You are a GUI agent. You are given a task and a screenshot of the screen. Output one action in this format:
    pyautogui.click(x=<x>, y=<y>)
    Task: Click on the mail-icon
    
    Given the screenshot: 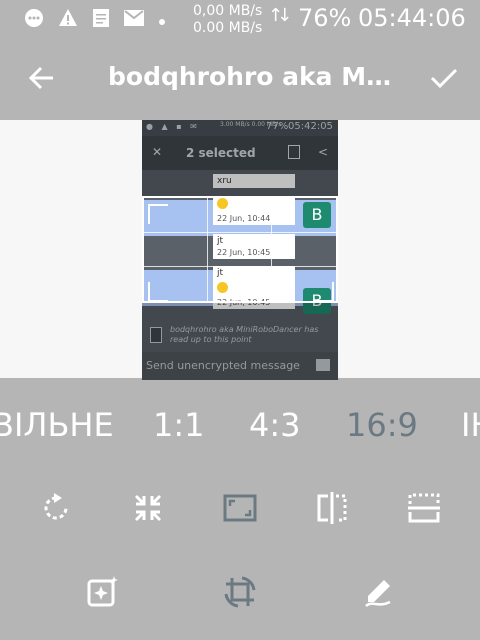 What is the action you would take?
    pyautogui.click(x=134, y=20)
    